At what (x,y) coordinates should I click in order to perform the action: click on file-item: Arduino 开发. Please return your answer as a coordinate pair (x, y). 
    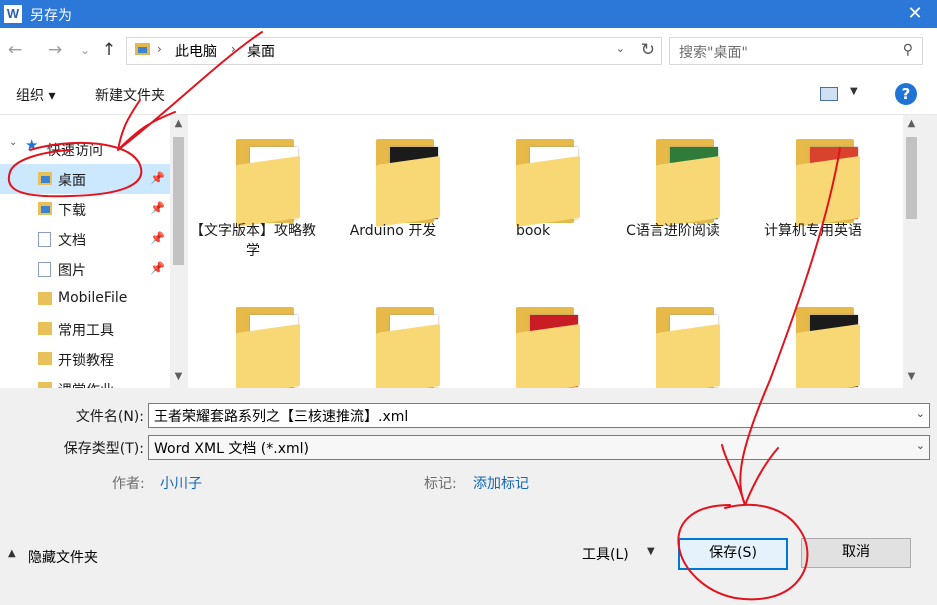
    Looking at the image, I should click on (393, 190).